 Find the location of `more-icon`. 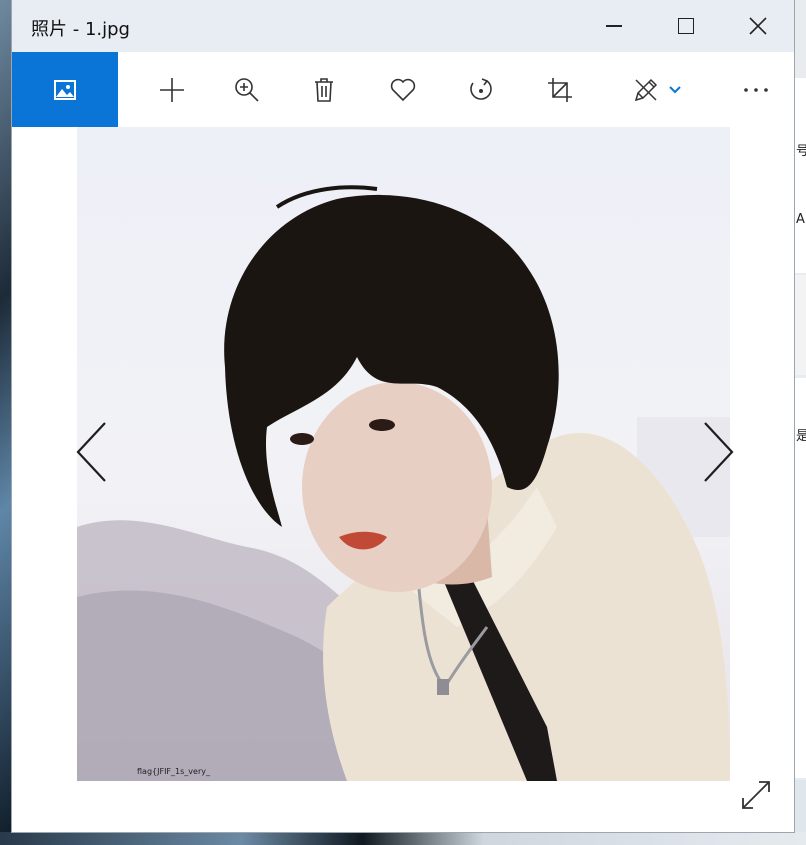

more-icon is located at coordinates (756, 89).